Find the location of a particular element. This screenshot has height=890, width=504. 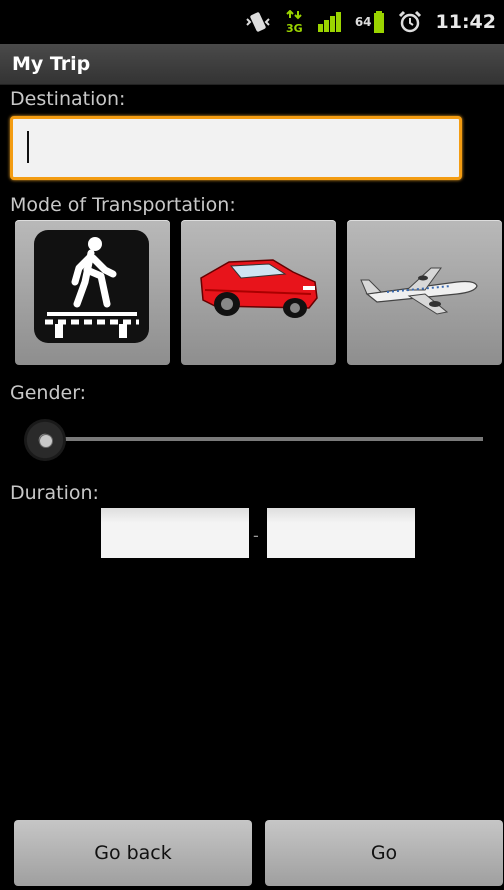

duration-label: Duration: is located at coordinates (54, 493).